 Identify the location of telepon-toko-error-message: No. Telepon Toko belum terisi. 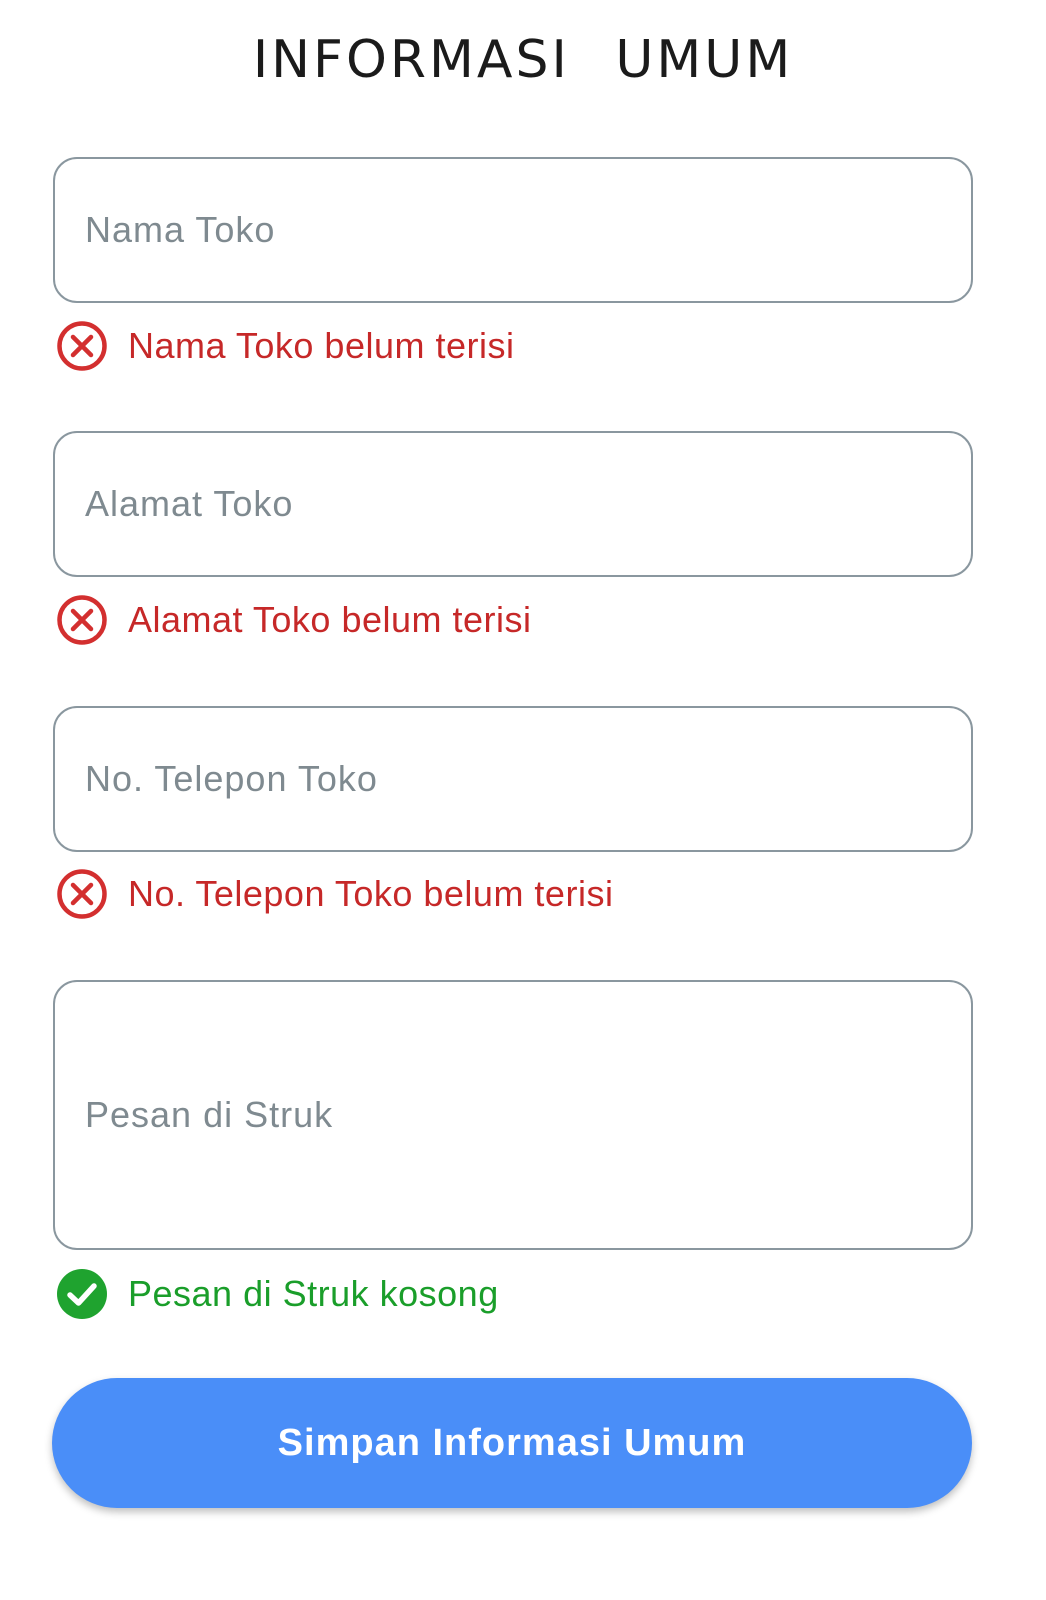
(334, 894).